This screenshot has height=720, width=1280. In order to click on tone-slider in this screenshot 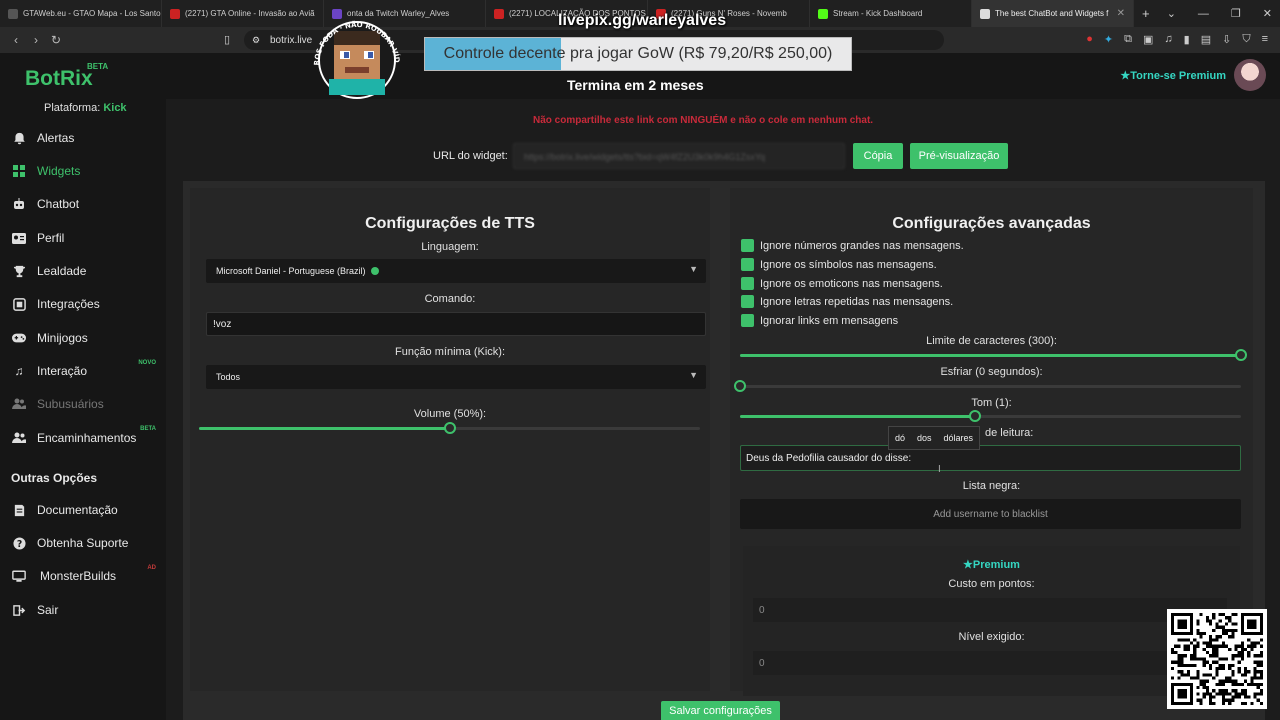, I will do `click(990, 416)`.